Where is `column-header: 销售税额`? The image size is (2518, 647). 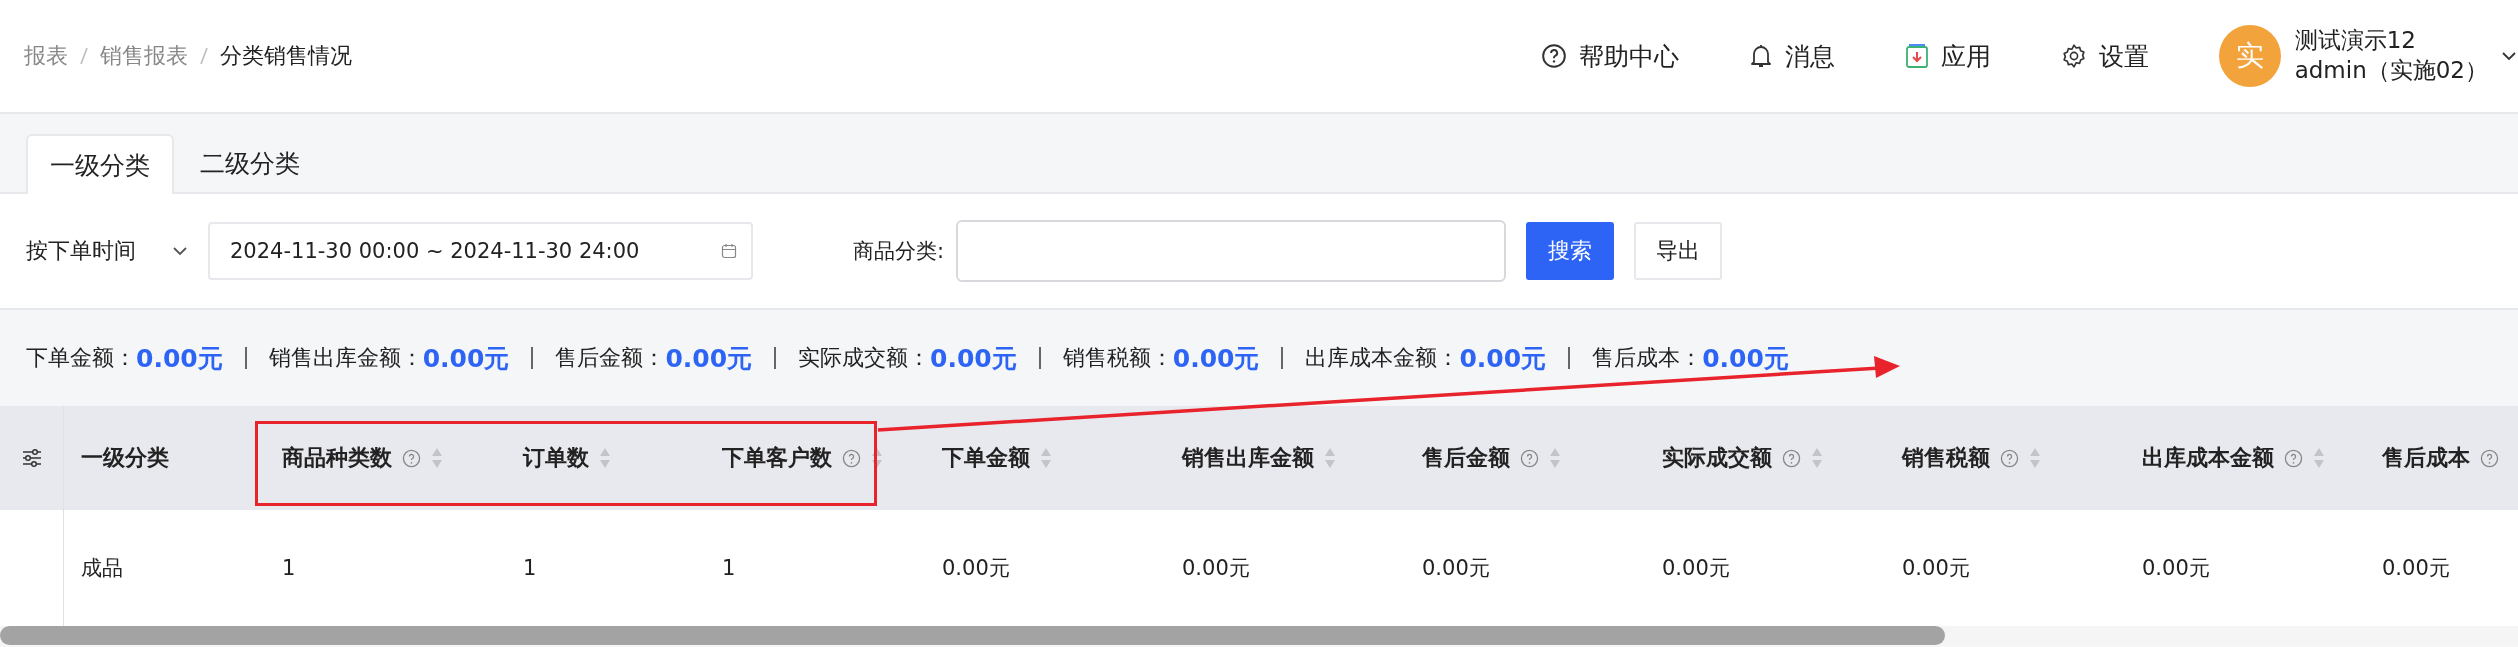 column-header: 销售税额 is located at coordinates (1946, 458).